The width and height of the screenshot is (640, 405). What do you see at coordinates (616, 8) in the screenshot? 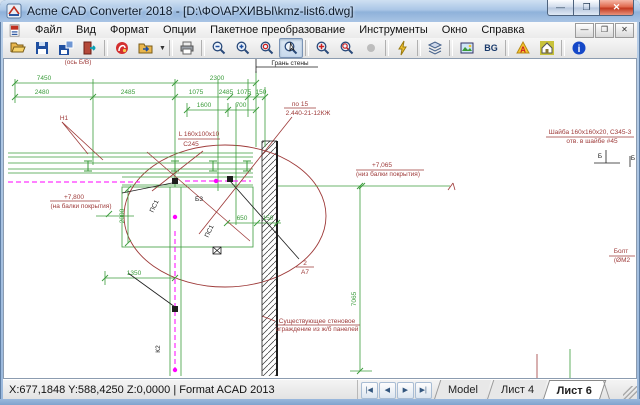
I see `close-button: ✕` at bounding box center [616, 8].